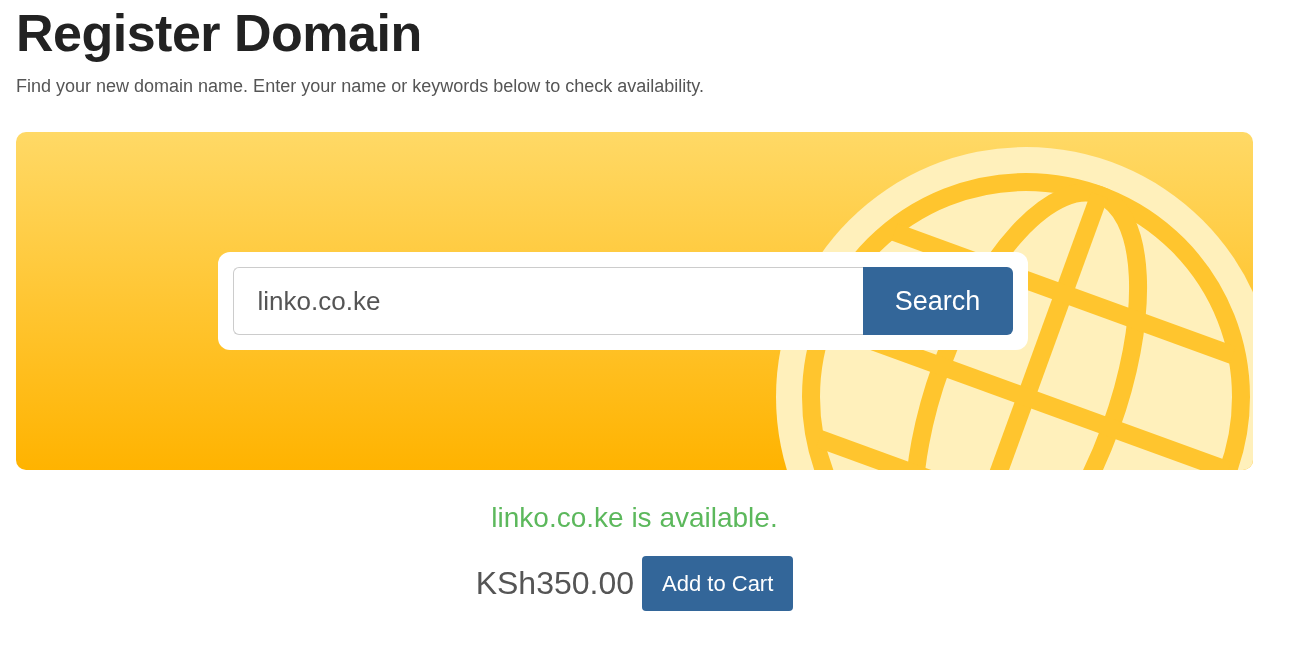 The width and height of the screenshot is (1308, 647). What do you see at coordinates (634, 518) in the screenshot?
I see `availability-message: linko.co.ke is available.` at bounding box center [634, 518].